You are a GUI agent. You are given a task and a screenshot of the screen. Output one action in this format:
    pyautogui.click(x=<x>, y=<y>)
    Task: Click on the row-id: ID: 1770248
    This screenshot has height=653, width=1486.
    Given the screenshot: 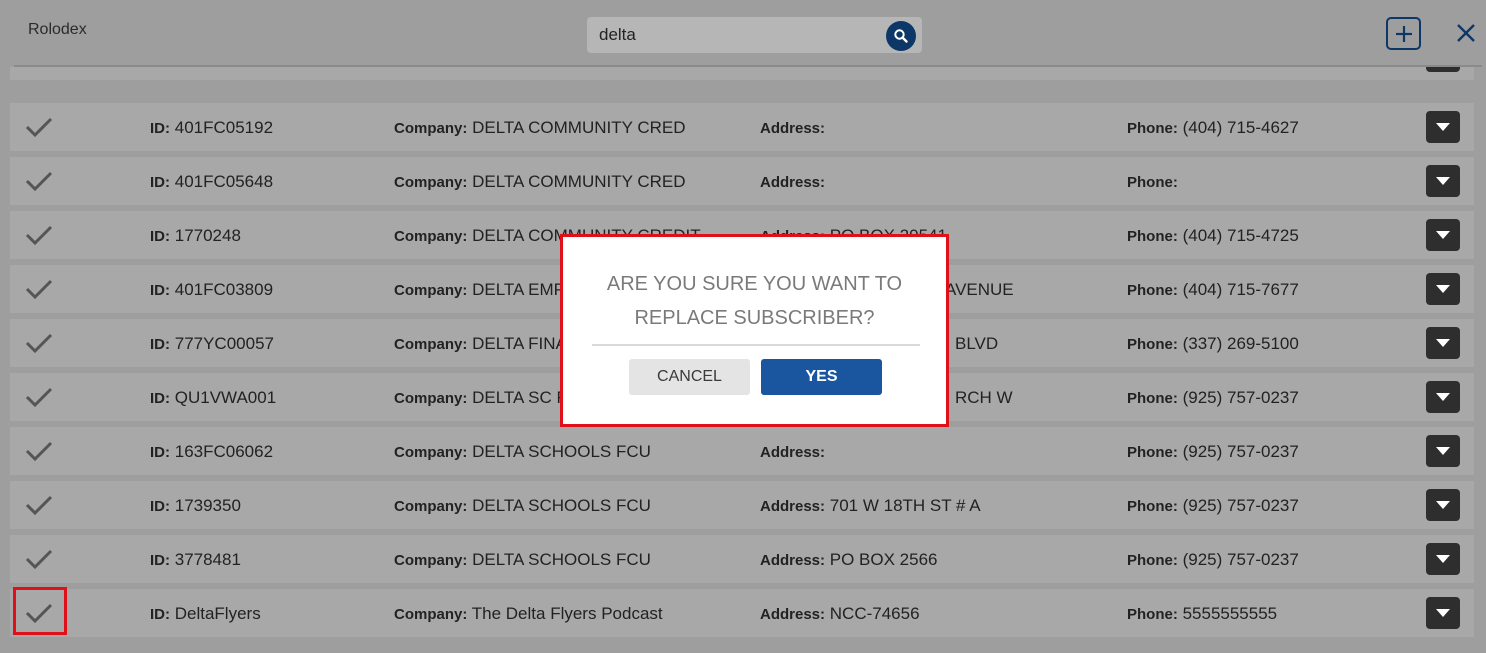 What is the action you would take?
    pyautogui.click(x=195, y=235)
    